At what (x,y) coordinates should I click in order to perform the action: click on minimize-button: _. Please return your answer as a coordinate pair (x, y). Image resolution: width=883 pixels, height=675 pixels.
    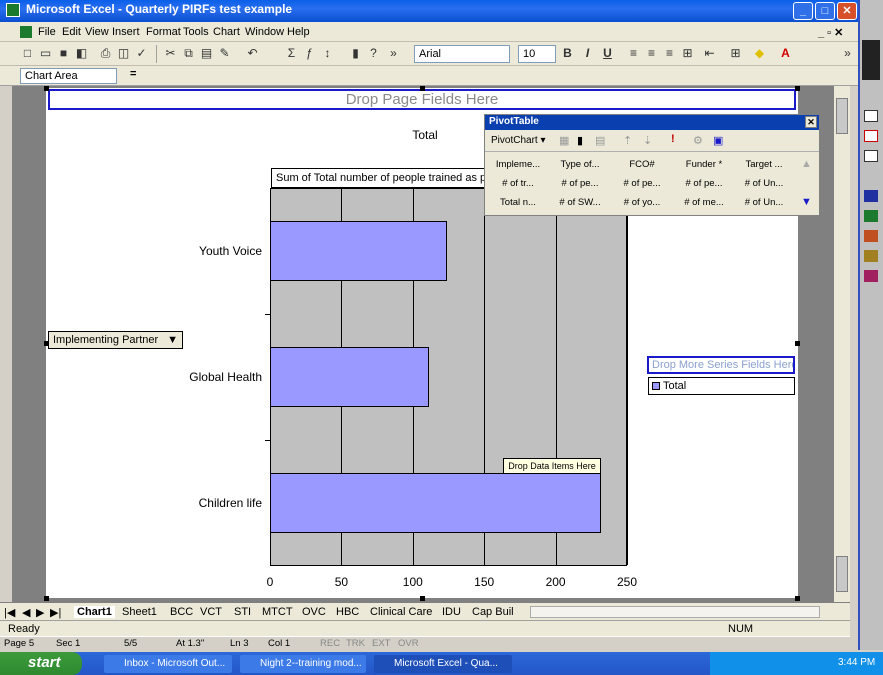
    Looking at the image, I should click on (803, 11).